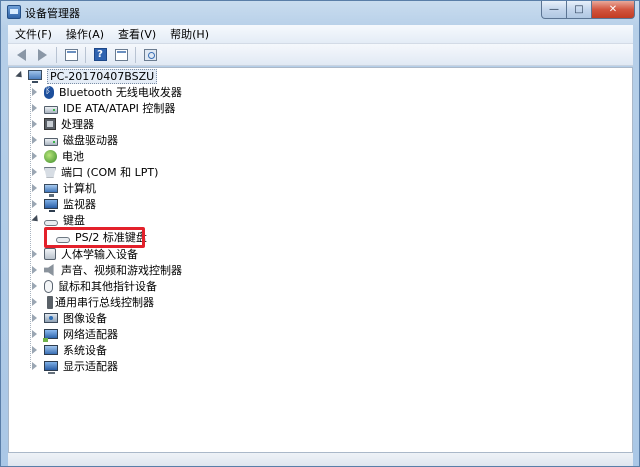 The image size is (640, 467). What do you see at coordinates (51, 350) in the screenshot?
I see `system-icon` at bounding box center [51, 350].